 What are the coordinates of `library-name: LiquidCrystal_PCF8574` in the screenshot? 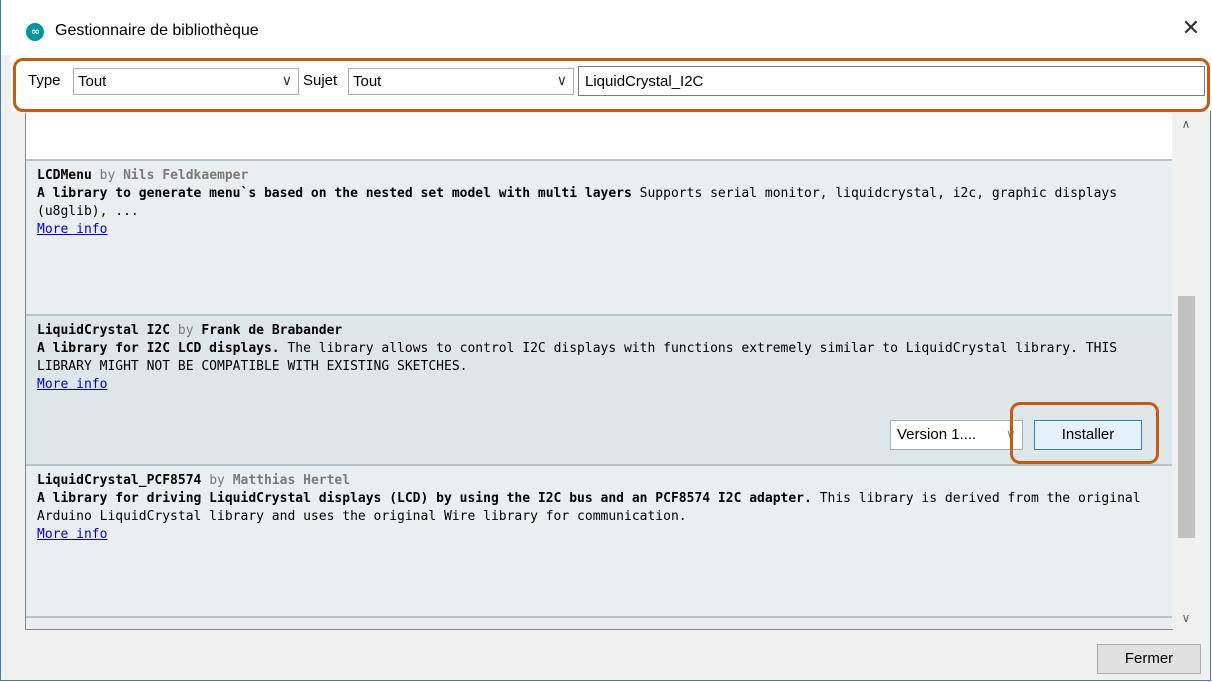 It's located at (119, 480).